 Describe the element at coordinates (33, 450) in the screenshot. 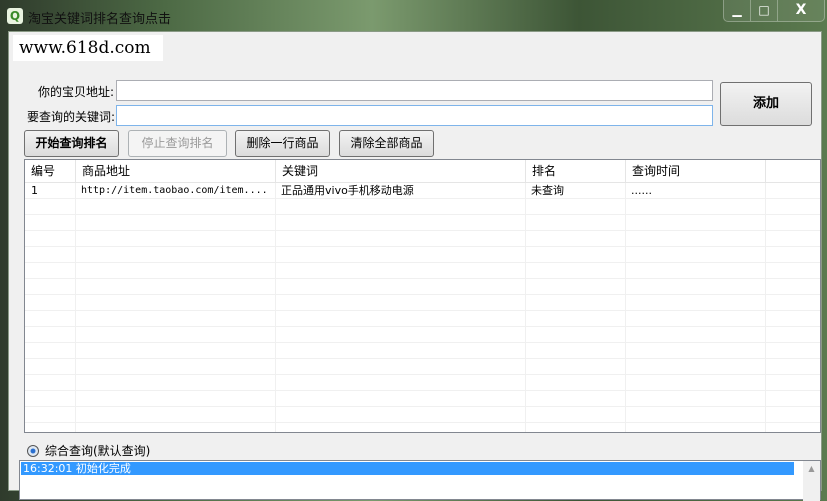

I see `radio-checked-icon` at that location.